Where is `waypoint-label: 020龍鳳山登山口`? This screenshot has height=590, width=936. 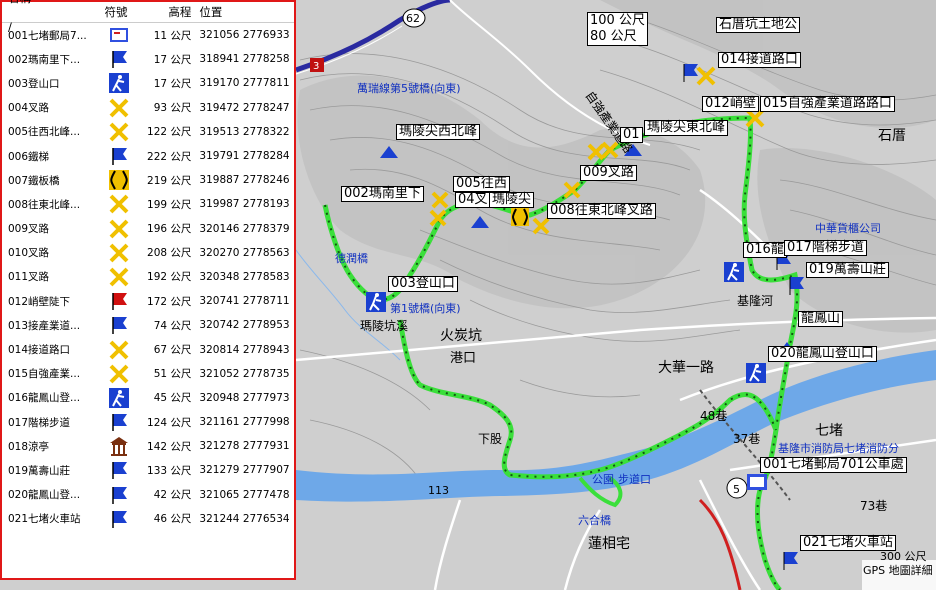
waypoint-label: 020龍鳳山登山口 is located at coordinates (822, 354).